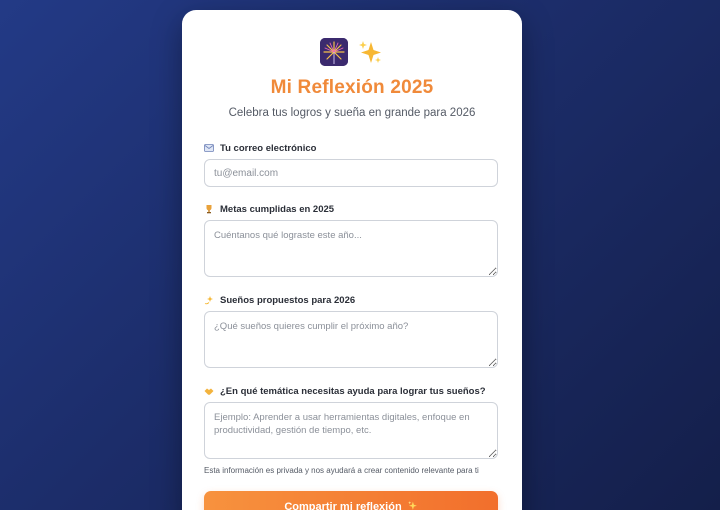 Image resolution: width=720 pixels, height=510 pixels. I want to click on firework-icon, so click(334, 52).